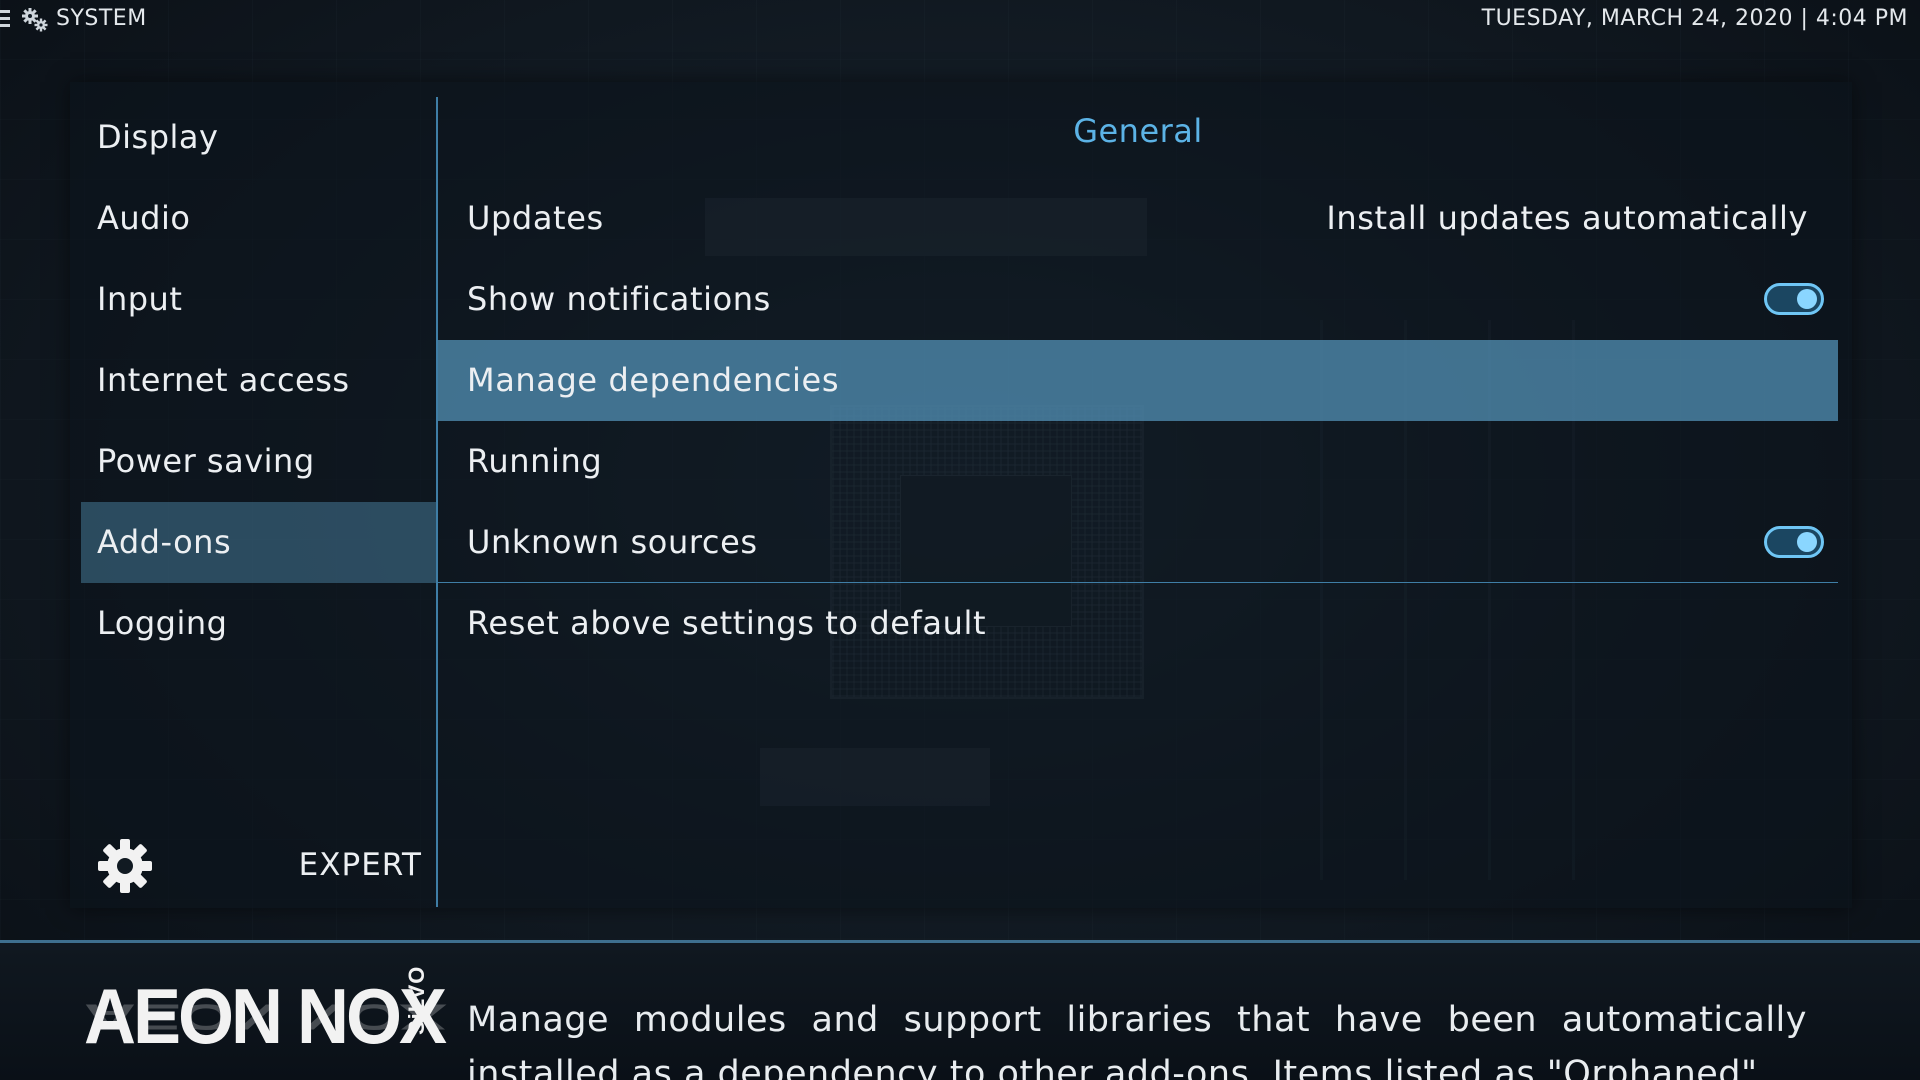 Image resolution: width=1920 pixels, height=1080 pixels. What do you see at coordinates (258, 623) in the screenshot?
I see `category-logging: Logging` at bounding box center [258, 623].